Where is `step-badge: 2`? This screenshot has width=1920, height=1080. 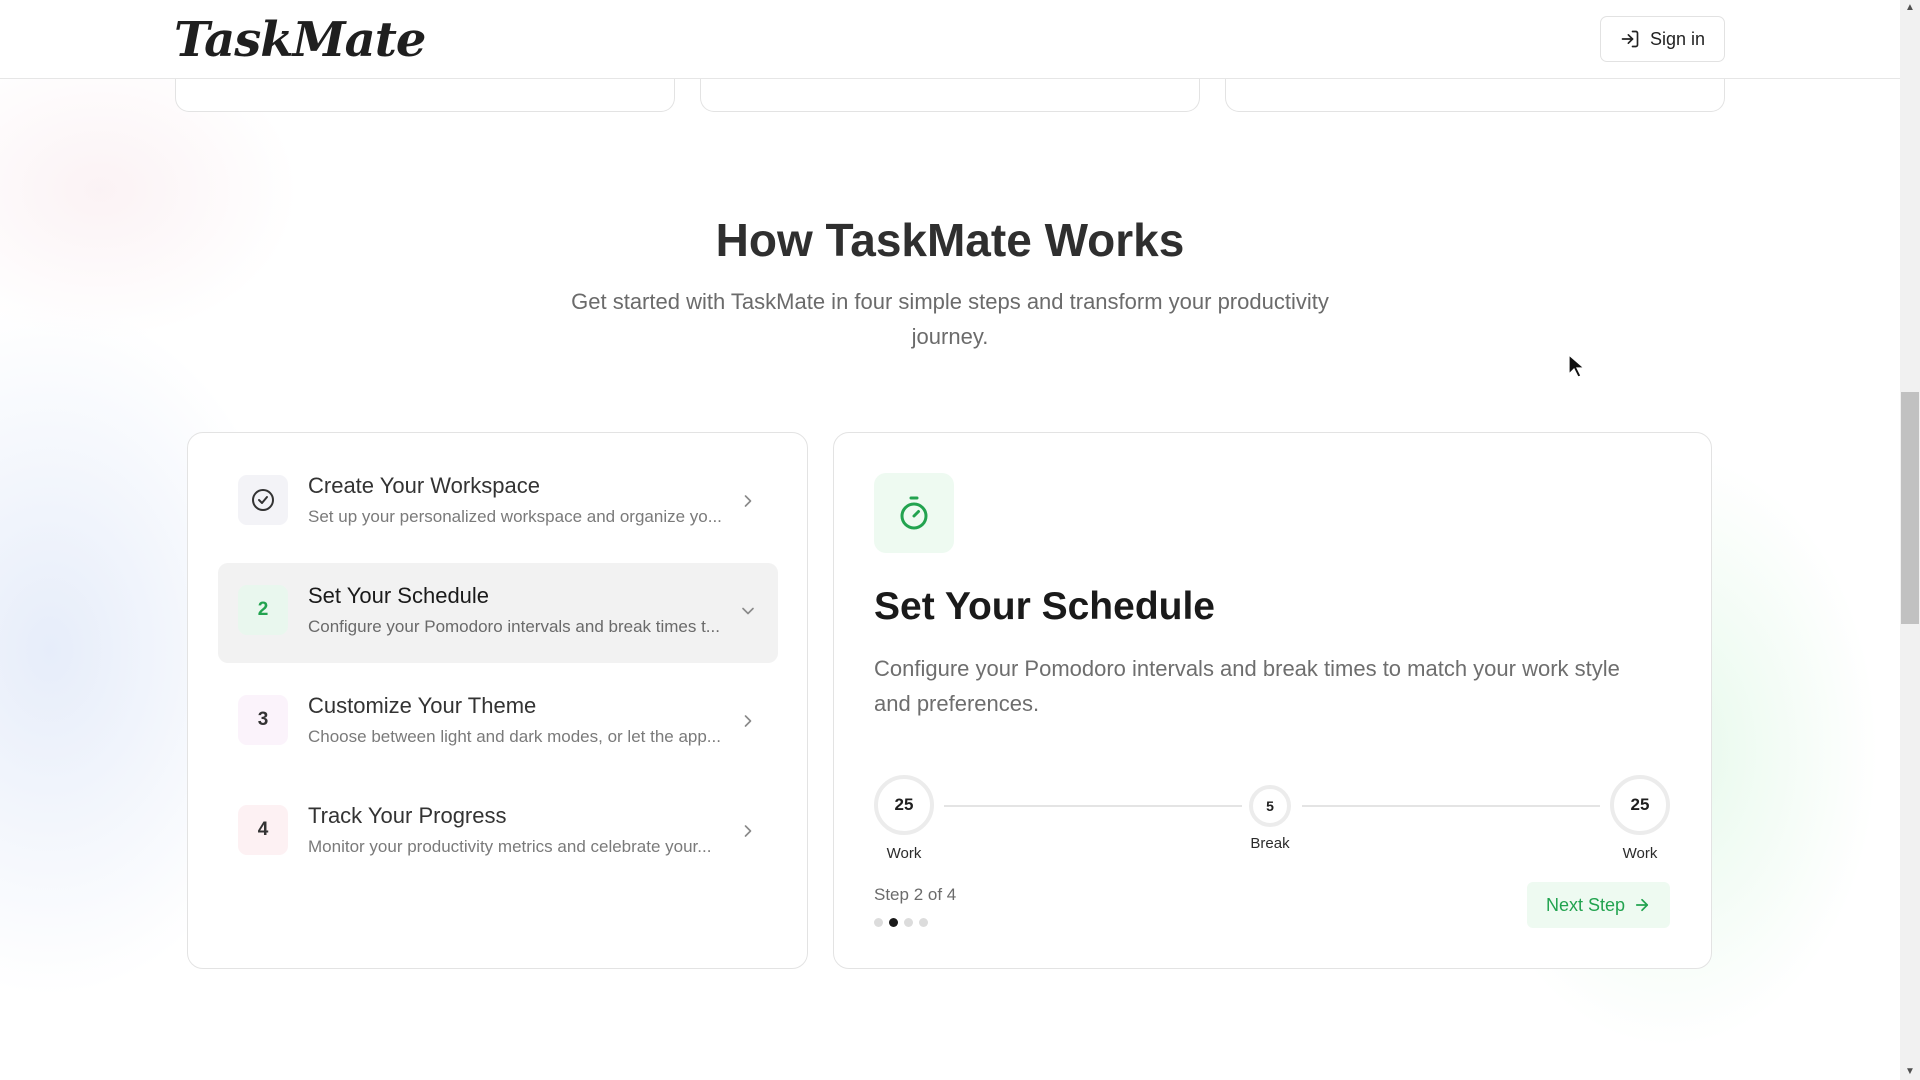
step-badge: 2 is located at coordinates (263, 610).